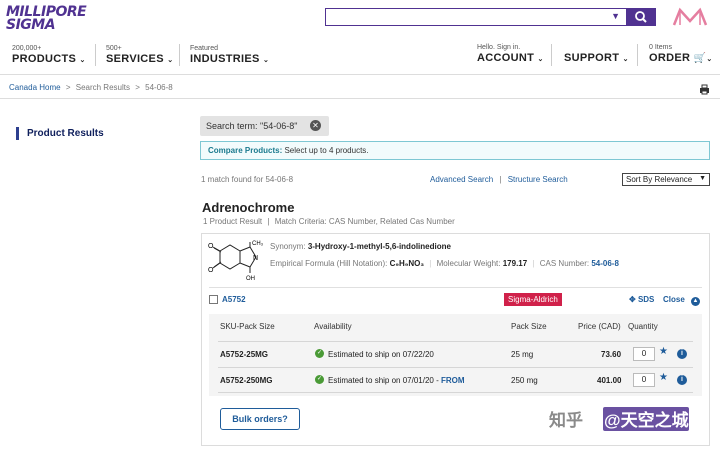  I want to click on search-links: Advanced Search | Structure Search, so click(499, 179).